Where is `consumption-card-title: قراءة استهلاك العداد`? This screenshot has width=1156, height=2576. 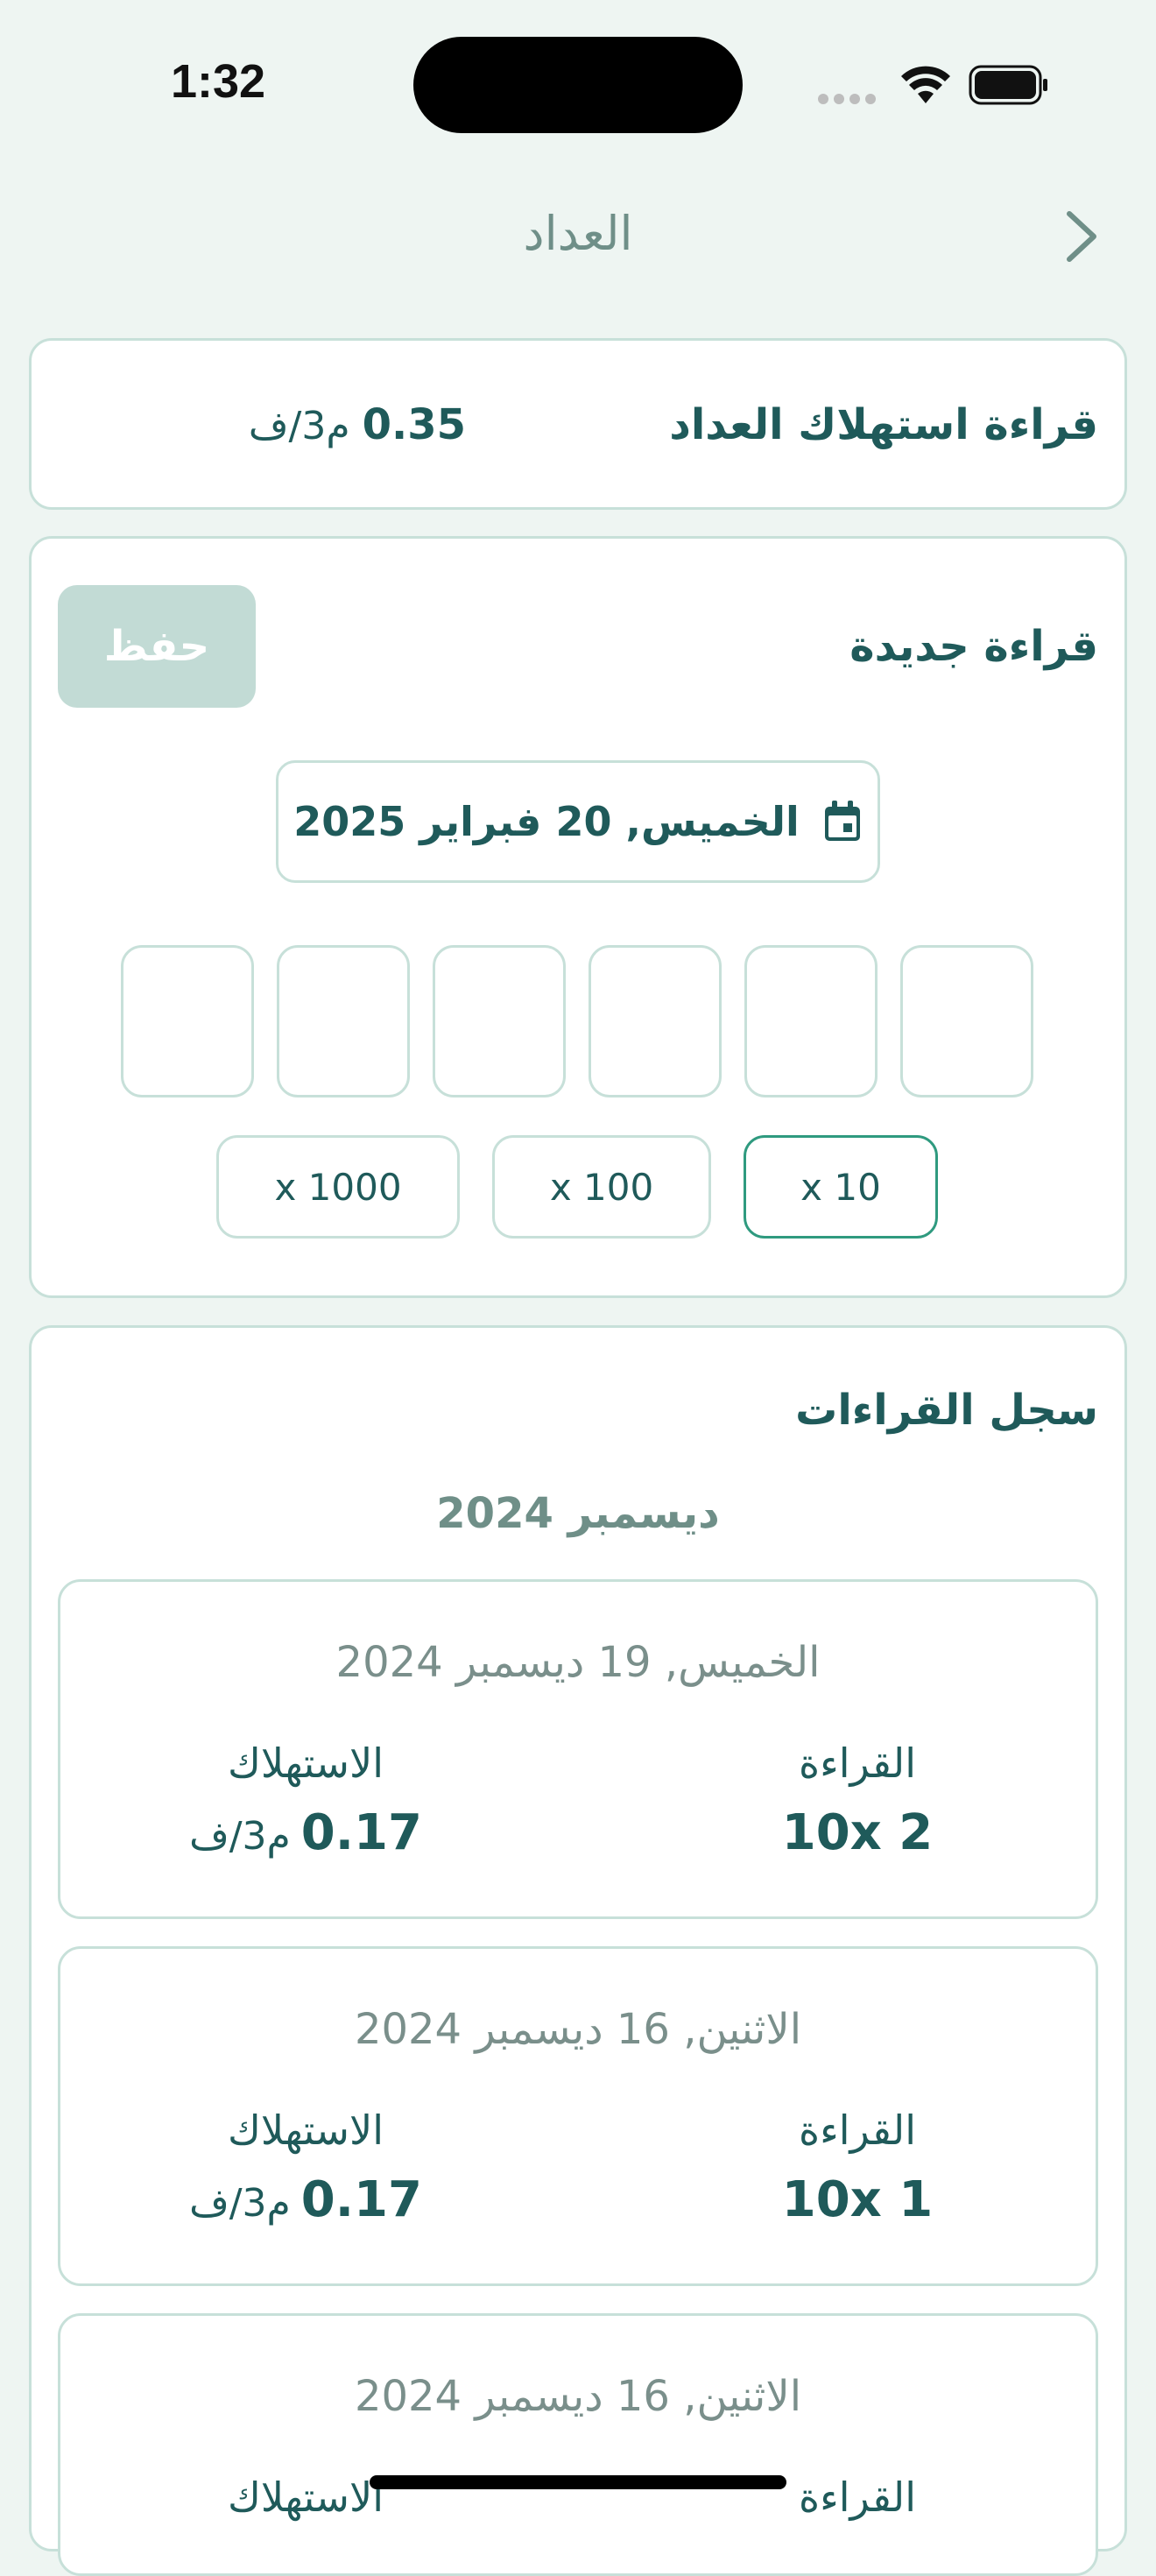 consumption-card-title: قراءة استهلاك العداد is located at coordinates (883, 425).